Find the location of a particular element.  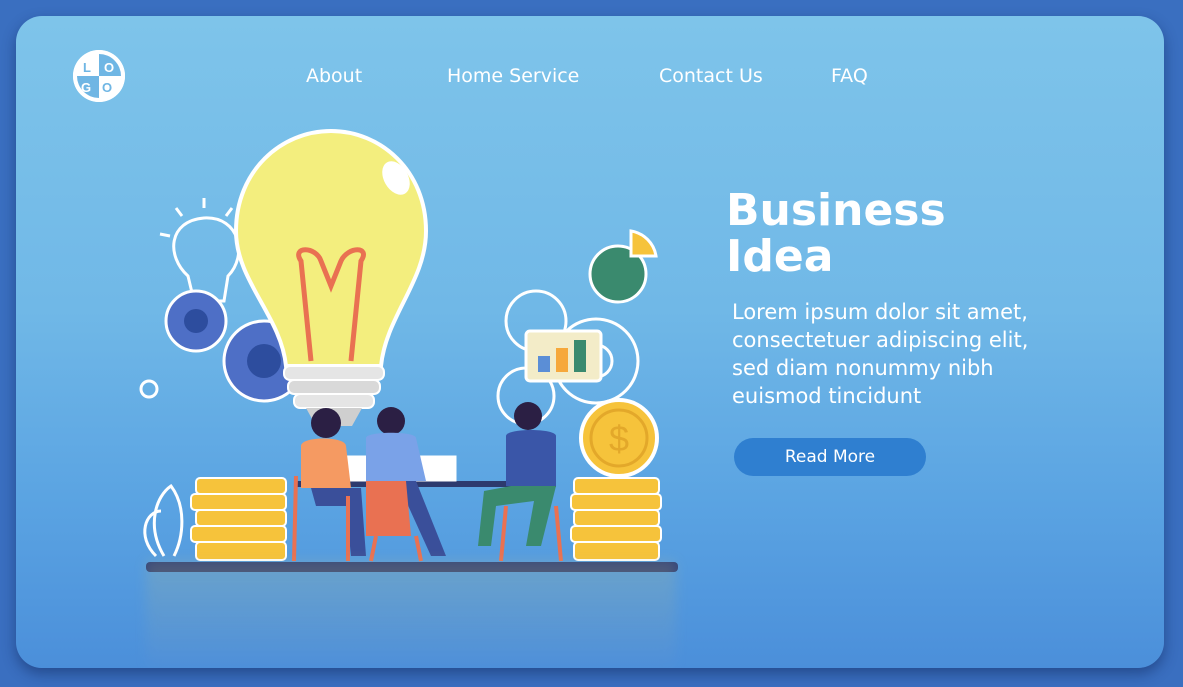

logo: L O G O is located at coordinates (99, 76).